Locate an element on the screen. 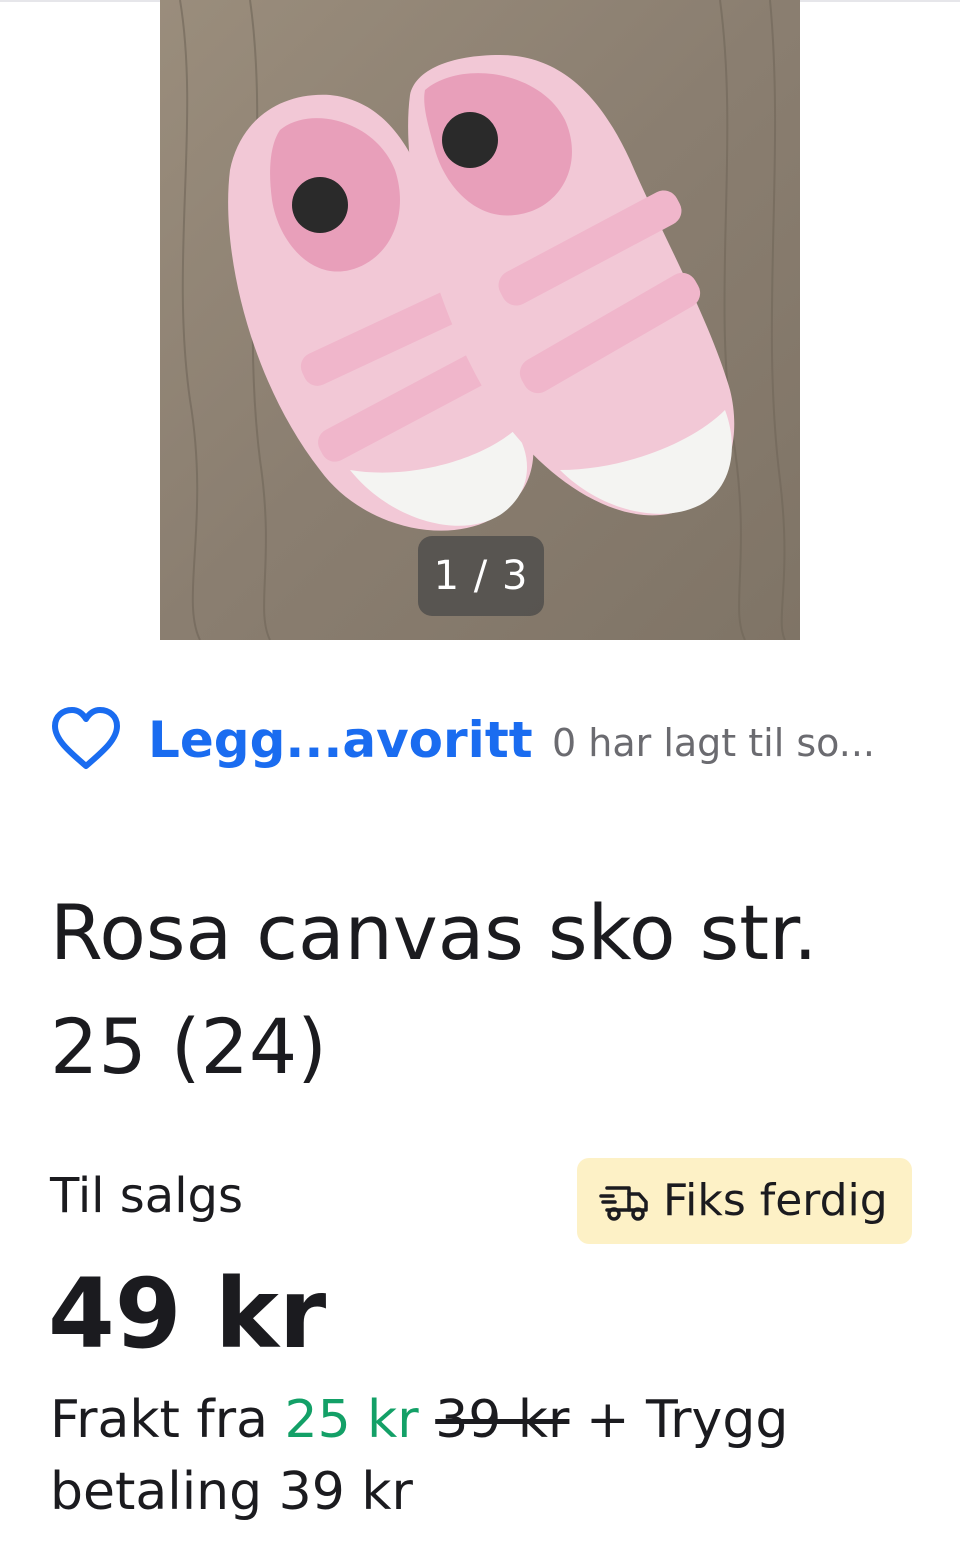 The image size is (960, 1548). truck-icon is located at coordinates (623, 1203).